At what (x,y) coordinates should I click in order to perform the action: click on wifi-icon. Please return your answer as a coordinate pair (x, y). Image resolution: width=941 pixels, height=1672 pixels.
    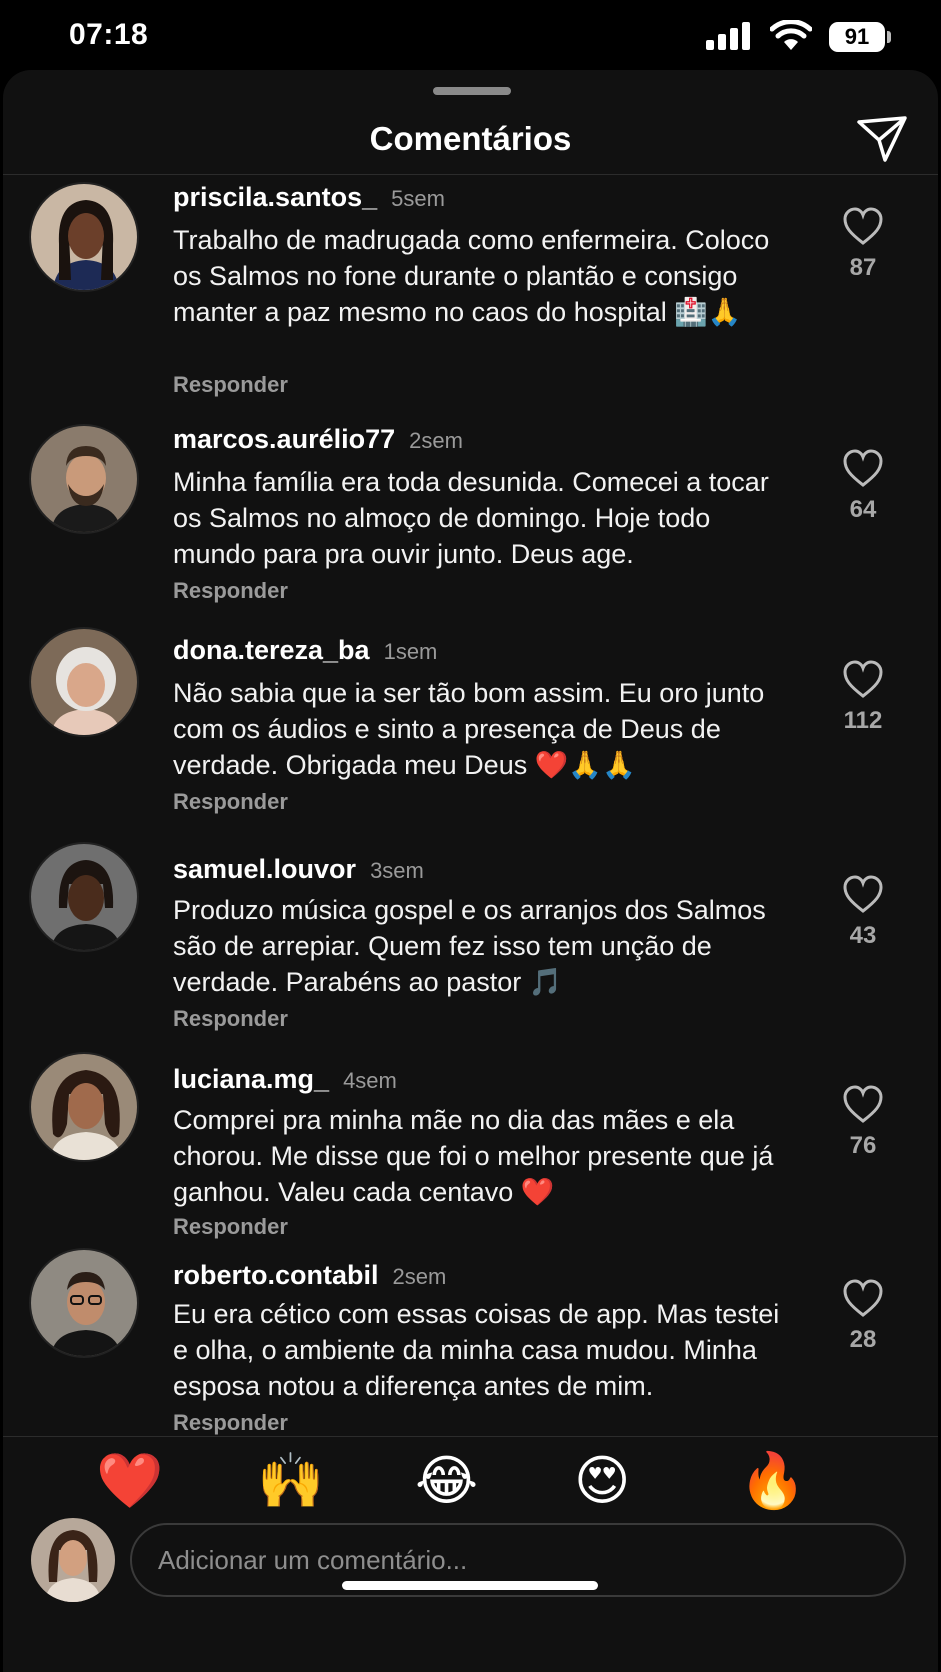
    Looking at the image, I should click on (791, 35).